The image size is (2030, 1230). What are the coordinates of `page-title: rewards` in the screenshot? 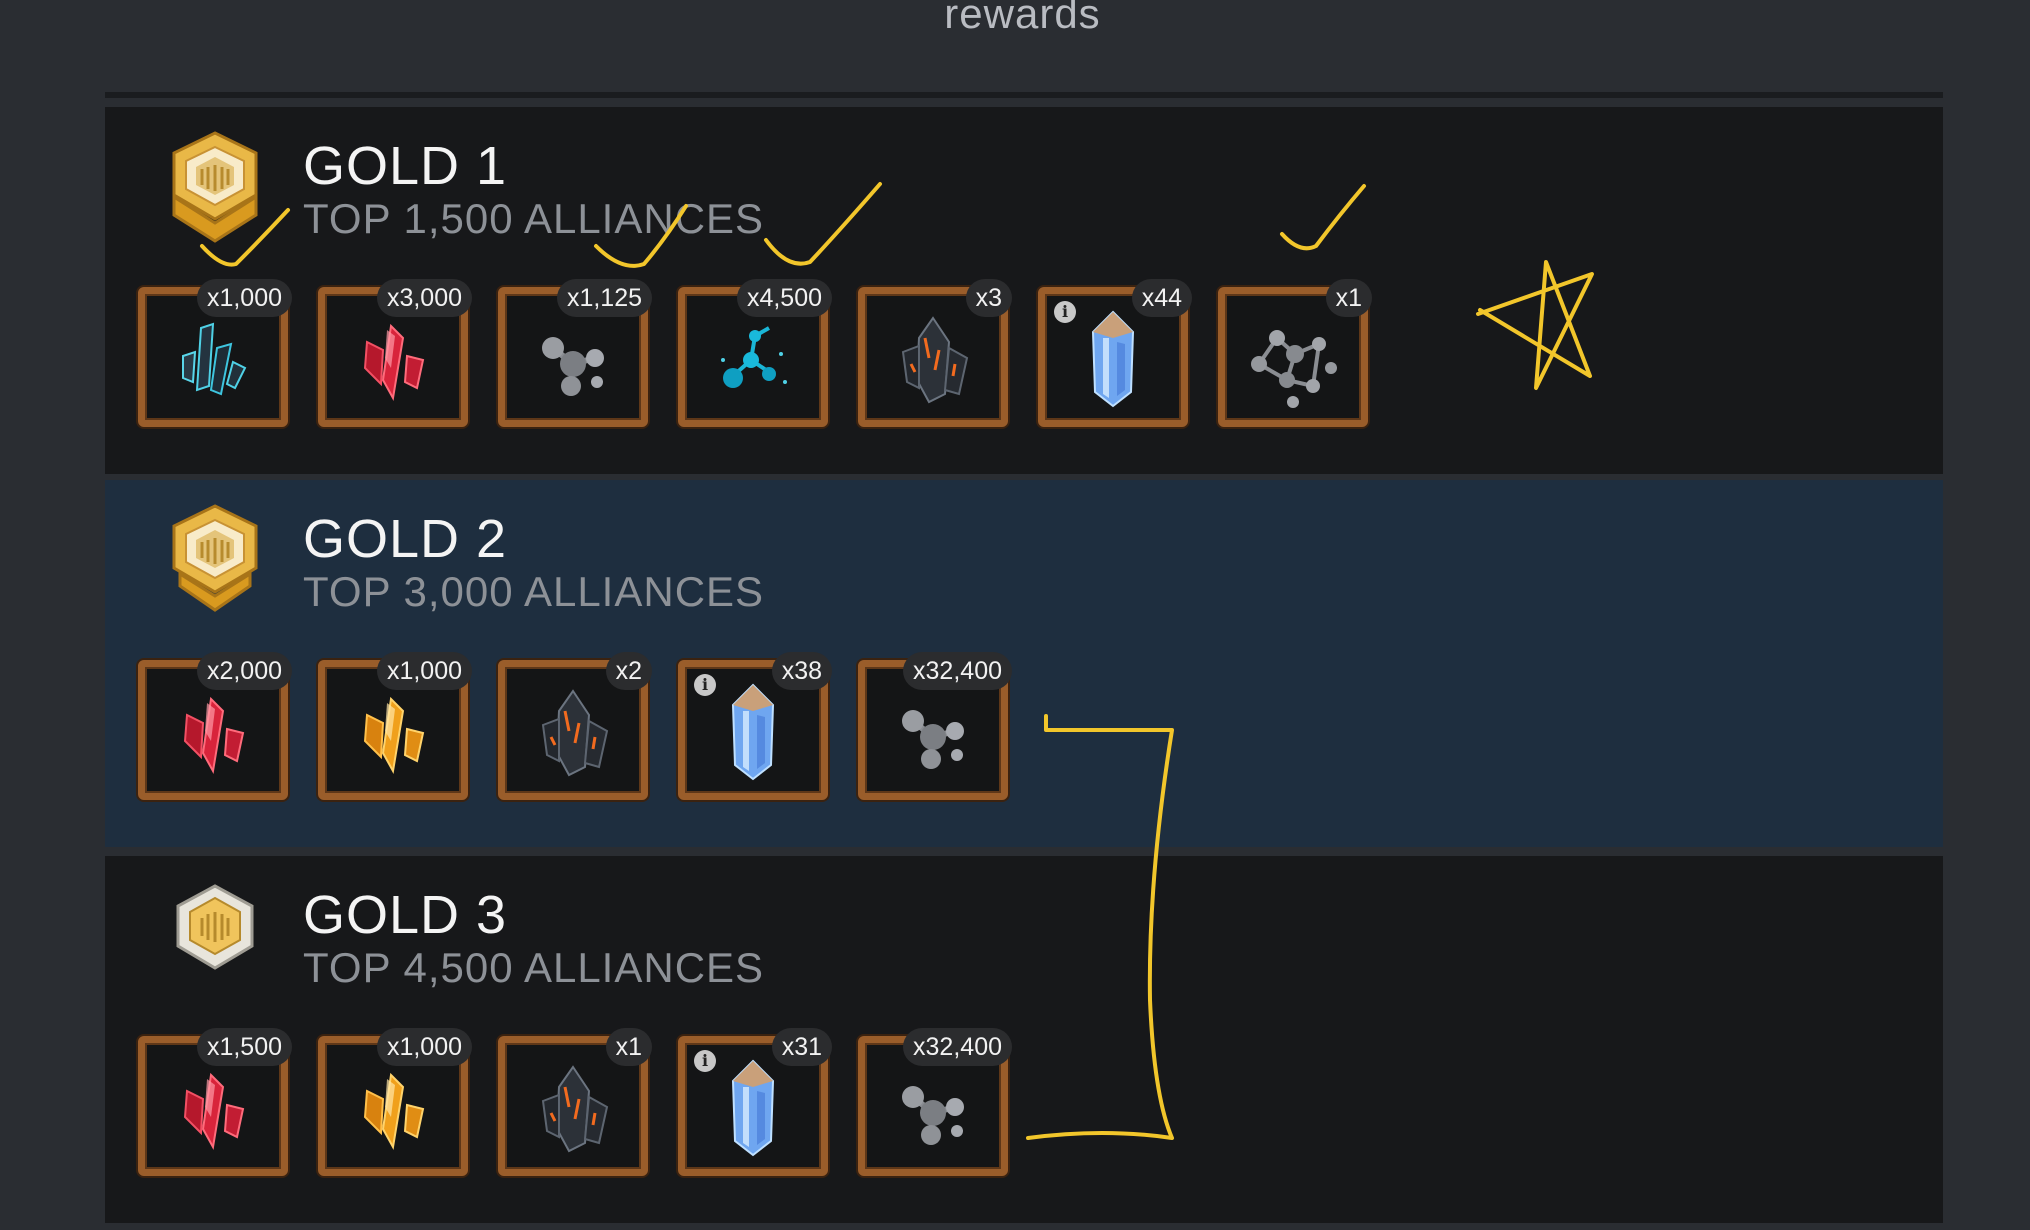 It's located at (1022, 18).